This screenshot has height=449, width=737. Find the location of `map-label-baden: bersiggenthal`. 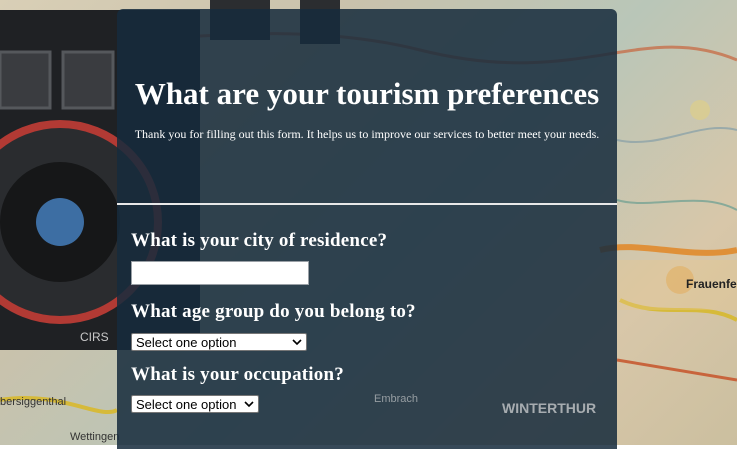

map-label-baden: bersiggenthal is located at coordinates (33, 402).